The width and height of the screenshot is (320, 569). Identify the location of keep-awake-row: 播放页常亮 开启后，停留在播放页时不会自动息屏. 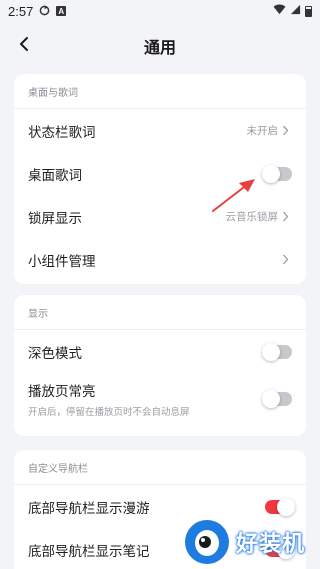
(160, 399).